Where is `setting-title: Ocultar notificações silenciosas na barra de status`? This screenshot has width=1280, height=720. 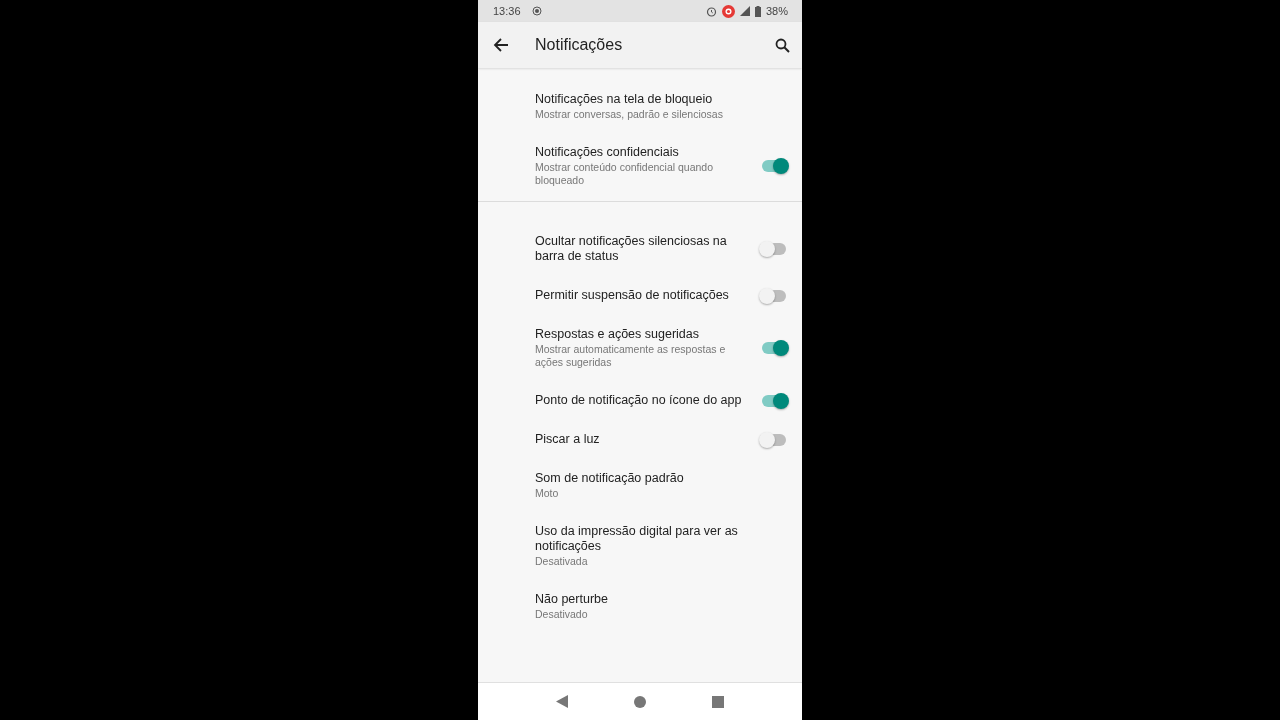
setting-title: Ocultar notificações silenciosas na barra de status is located at coordinates (631, 249).